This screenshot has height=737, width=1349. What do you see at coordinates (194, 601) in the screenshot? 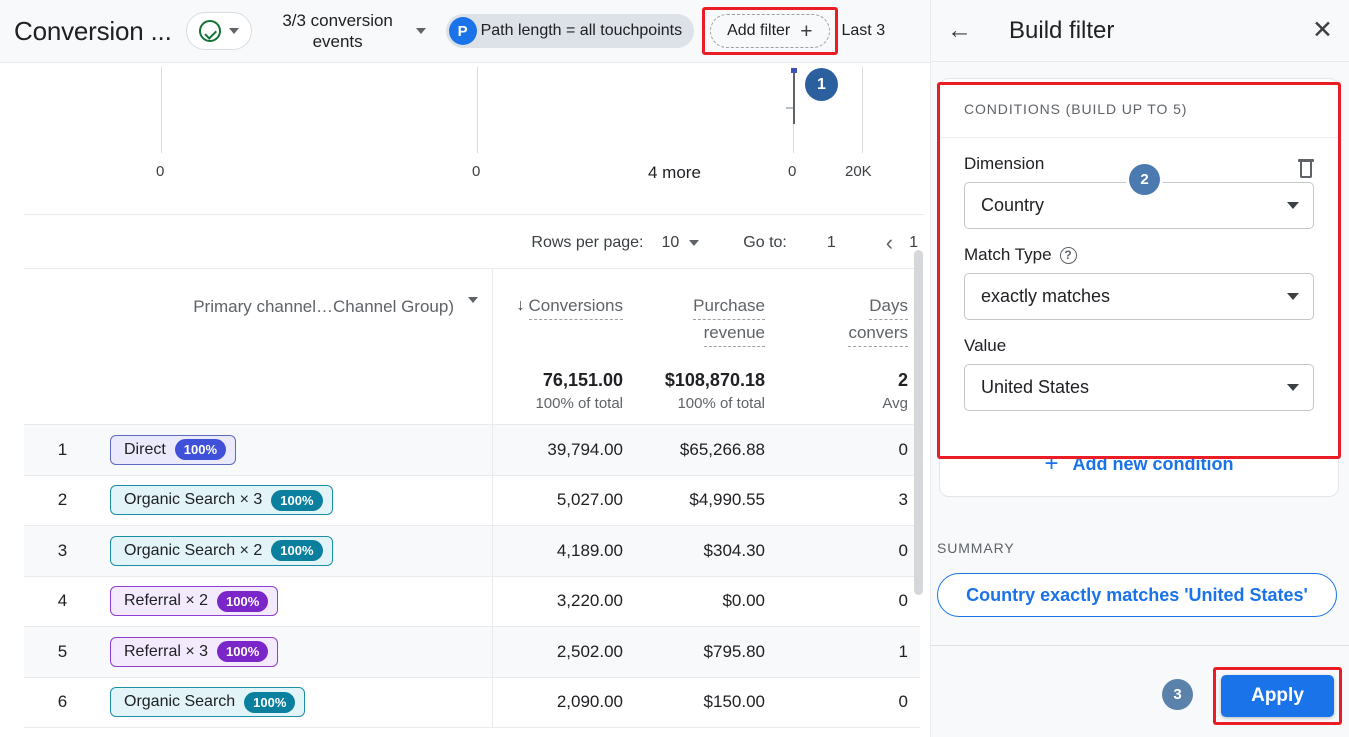
I see `channel-chip: Referral × 2 100%` at bounding box center [194, 601].